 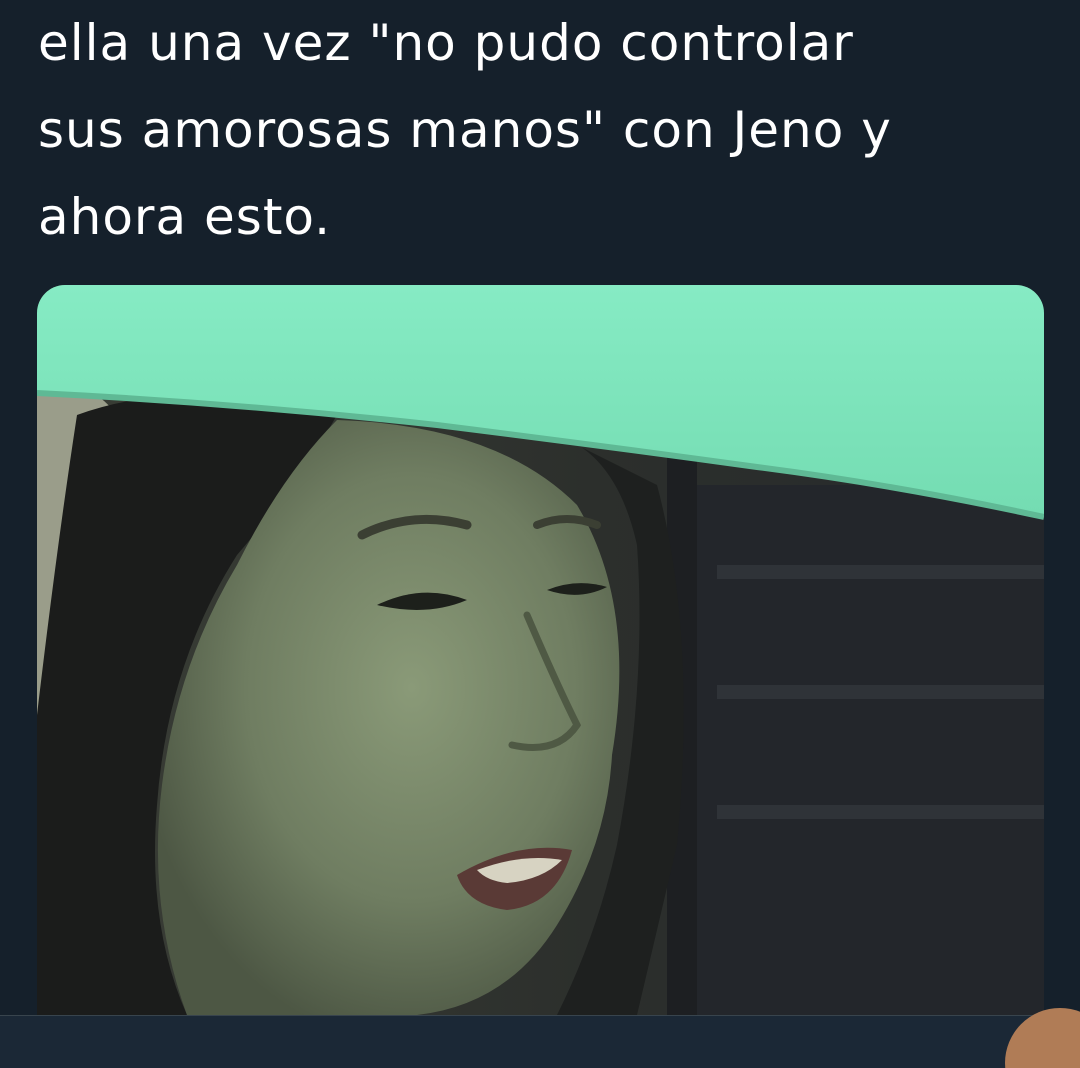 I want to click on tweet-text-line: ella una vez "no pudo controlar, so click(x=446, y=43).